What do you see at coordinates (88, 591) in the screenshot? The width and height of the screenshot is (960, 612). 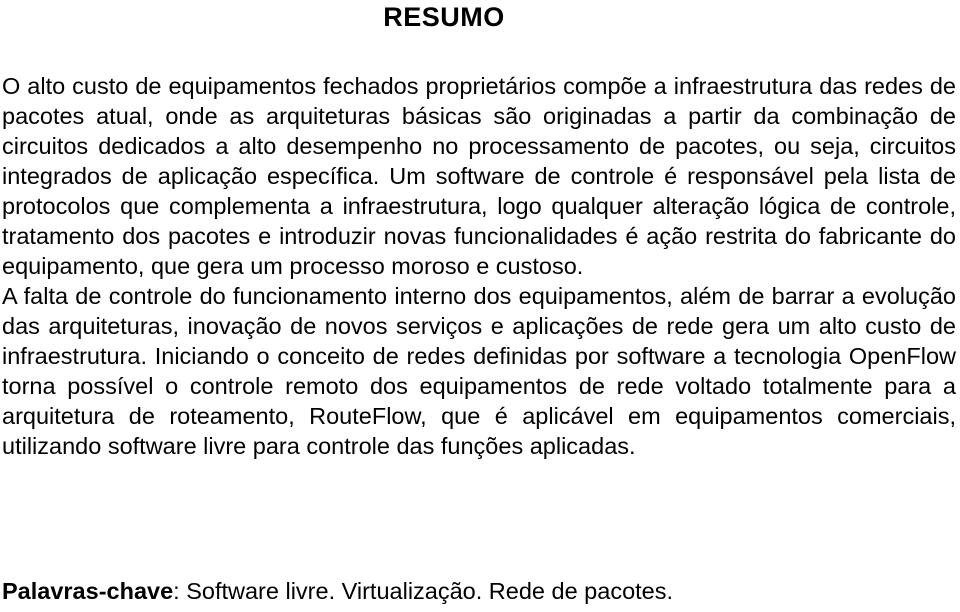 I see `keywords-label: Palavras-chave` at bounding box center [88, 591].